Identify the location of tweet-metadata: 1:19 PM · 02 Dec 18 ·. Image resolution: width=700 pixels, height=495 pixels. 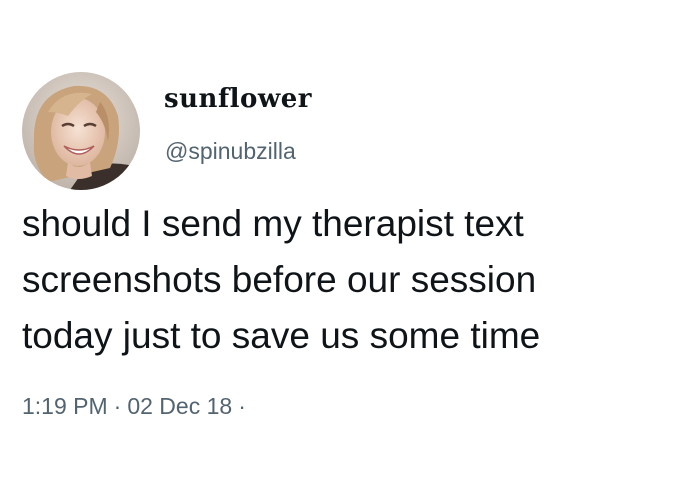
(137, 406).